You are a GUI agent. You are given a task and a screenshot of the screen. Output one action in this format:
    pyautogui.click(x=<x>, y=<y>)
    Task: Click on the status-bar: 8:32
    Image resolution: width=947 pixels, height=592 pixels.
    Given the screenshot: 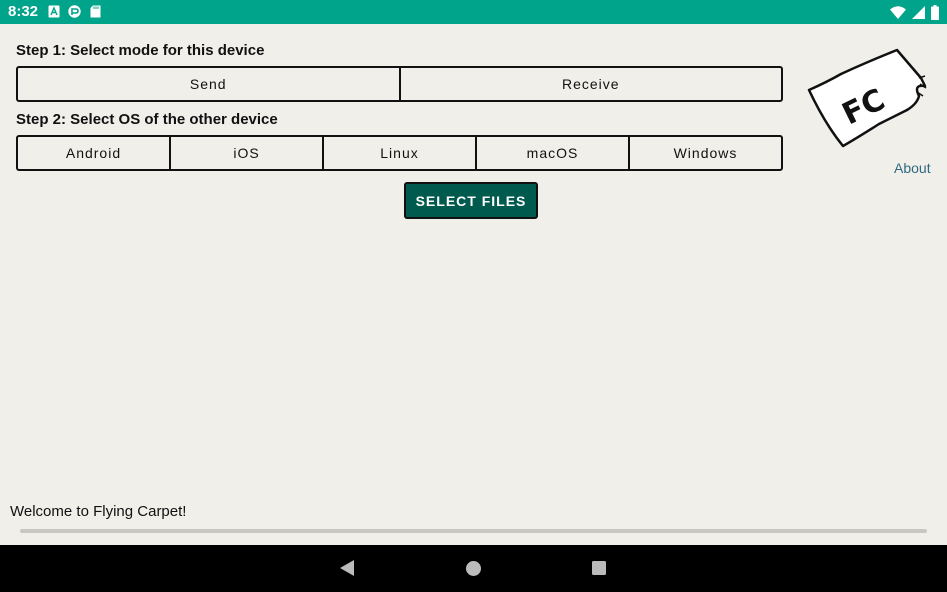 What is the action you would take?
    pyautogui.click(x=473, y=12)
    